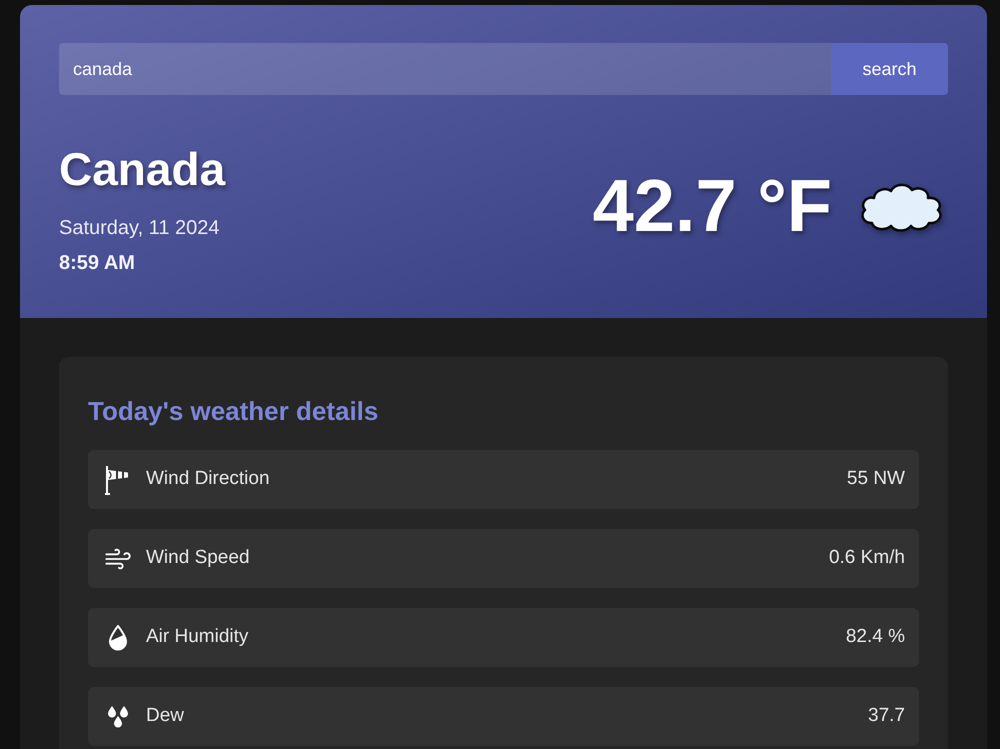 Image resolution: width=1000 pixels, height=749 pixels. What do you see at coordinates (142, 169) in the screenshot?
I see `city-name: Canada` at bounding box center [142, 169].